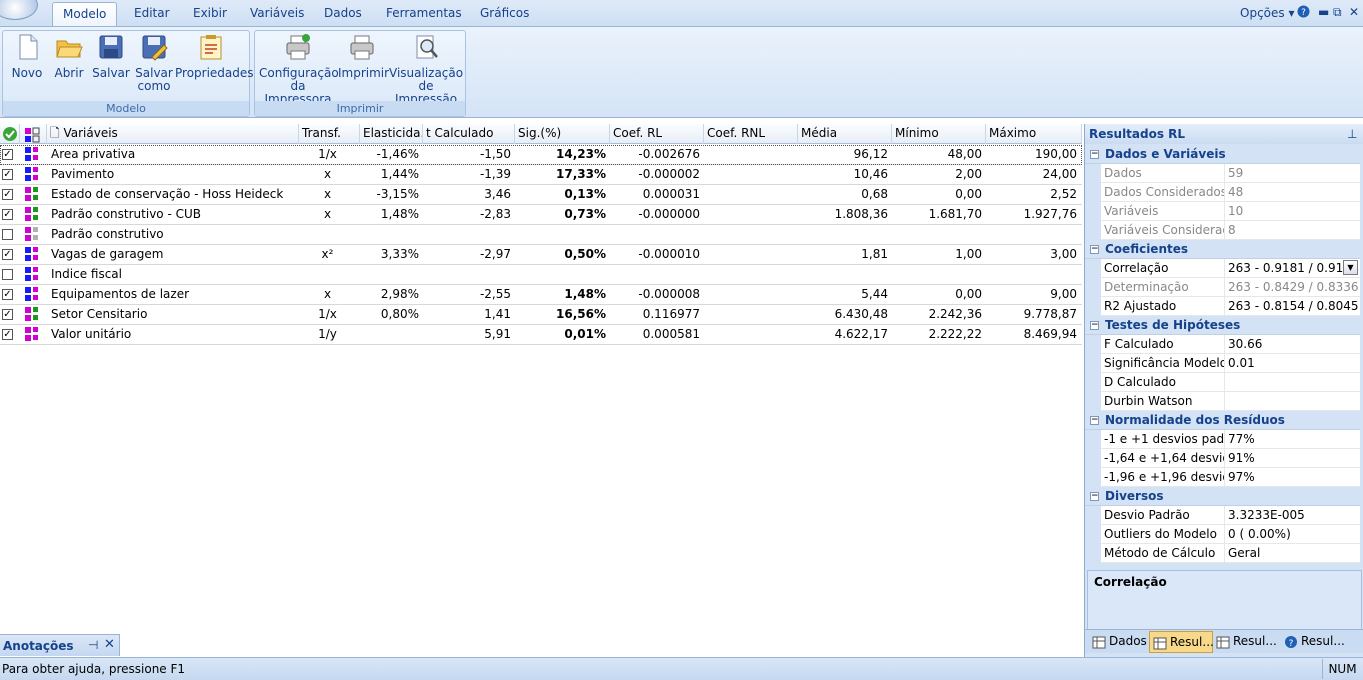  Describe the element at coordinates (1222, 496) in the screenshot. I see `results-section-header: − Diversos` at that location.